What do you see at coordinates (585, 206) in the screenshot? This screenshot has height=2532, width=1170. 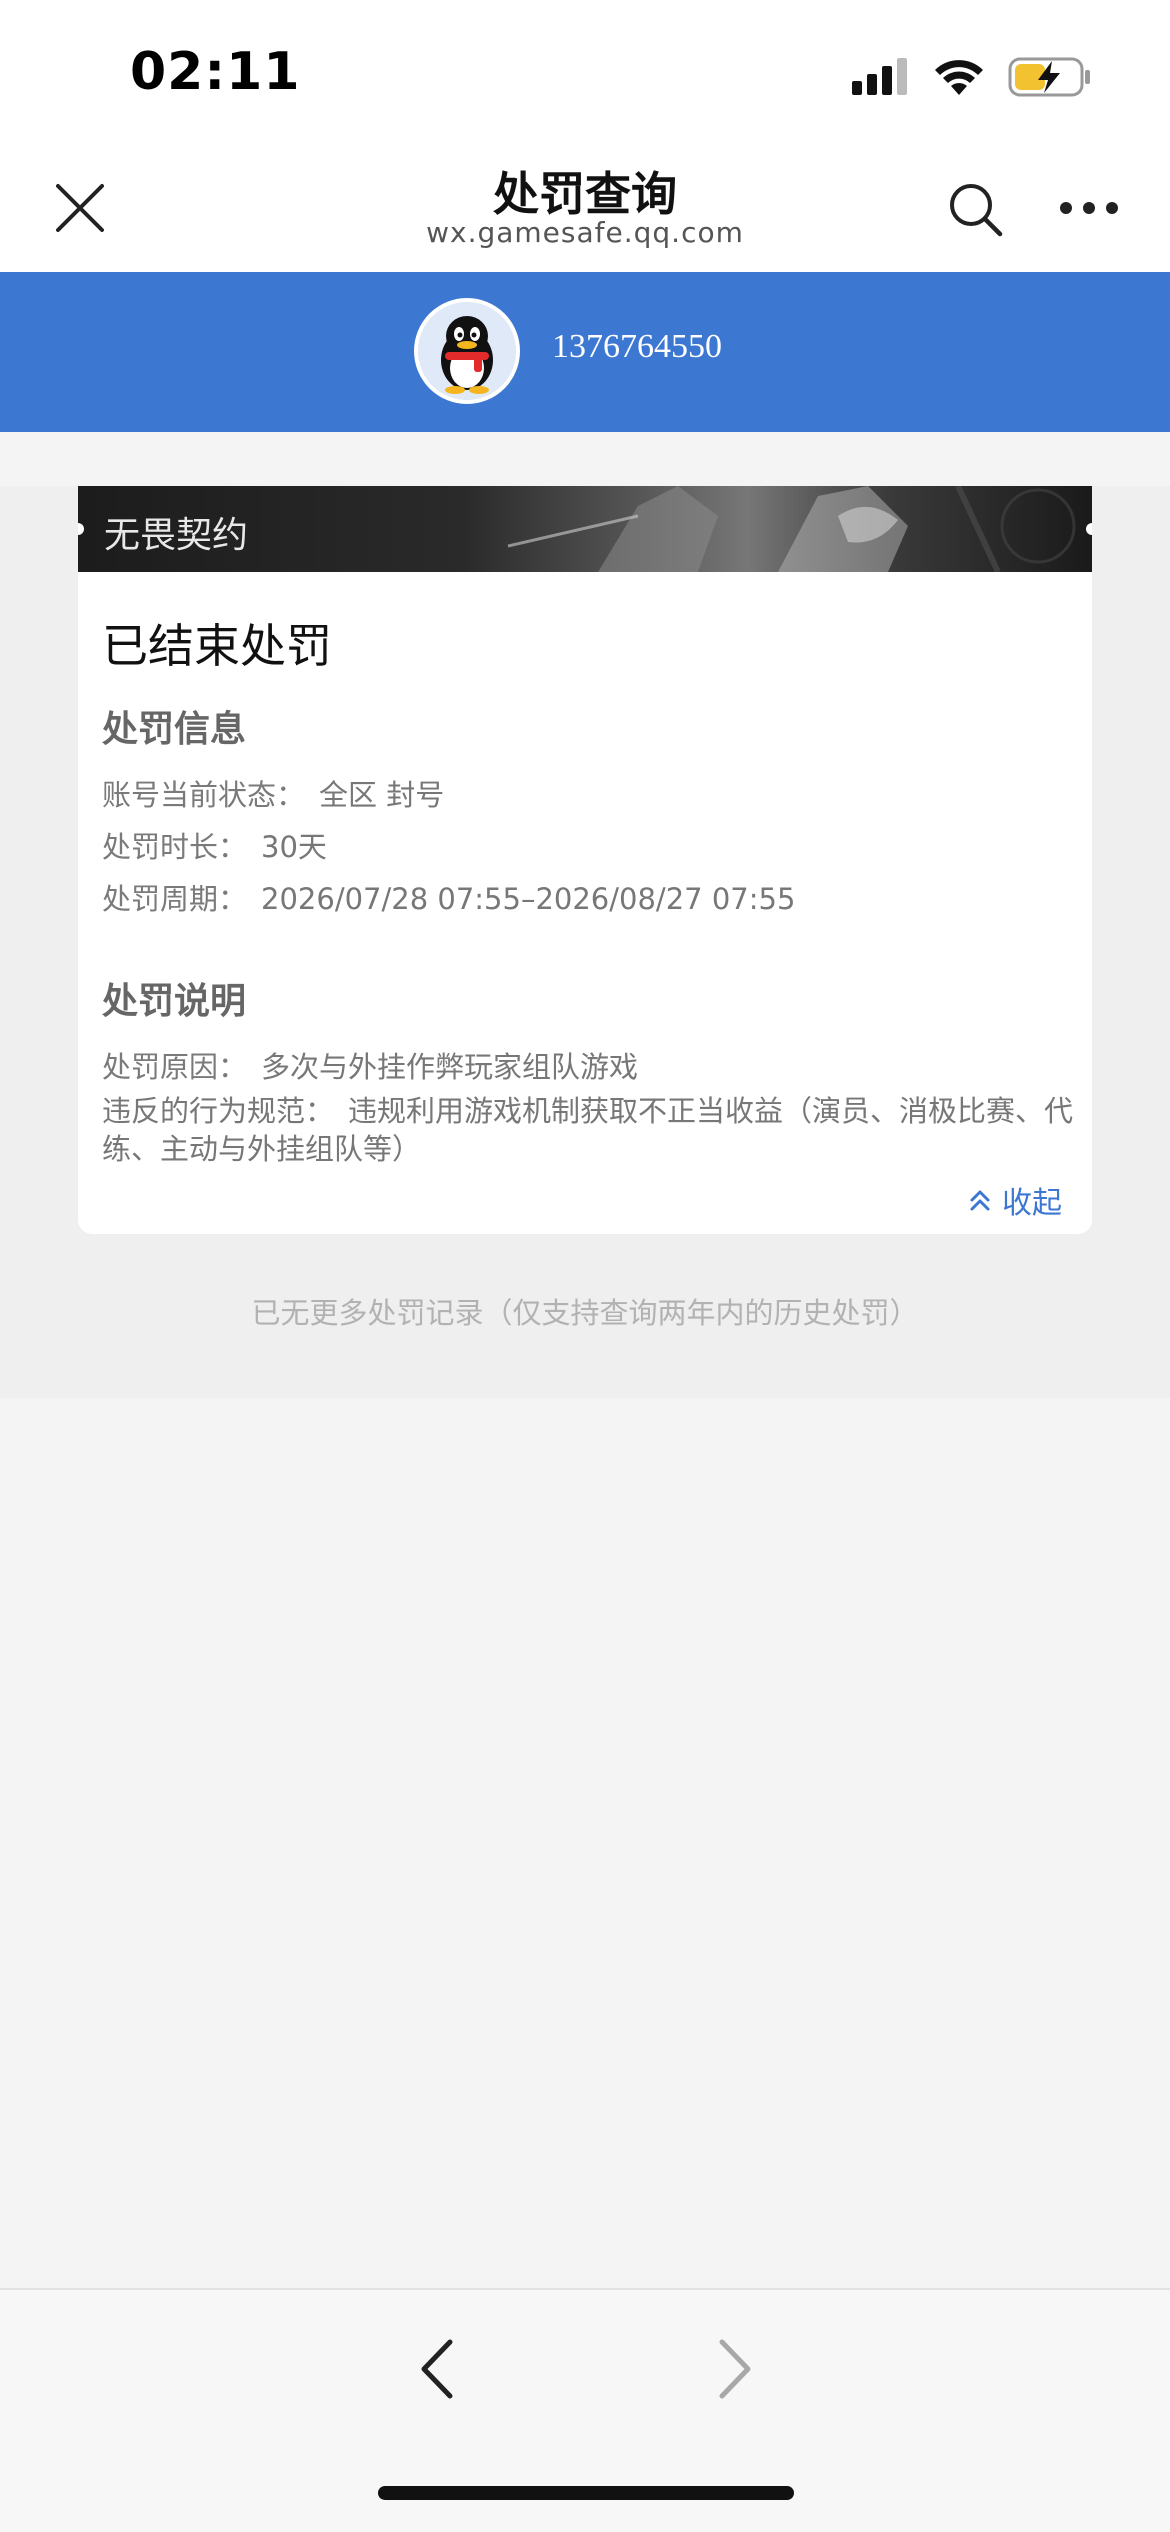 I see `nav-bar: 处罚查询 wx.gamesafe.qq.com` at bounding box center [585, 206].